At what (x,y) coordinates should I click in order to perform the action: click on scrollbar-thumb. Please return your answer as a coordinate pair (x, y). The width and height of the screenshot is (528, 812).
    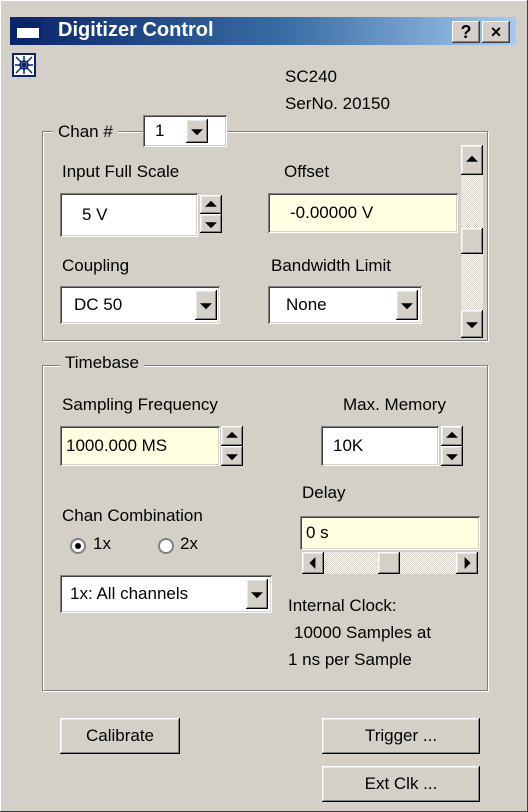
    Looking at the image, I should click on (472, 241).